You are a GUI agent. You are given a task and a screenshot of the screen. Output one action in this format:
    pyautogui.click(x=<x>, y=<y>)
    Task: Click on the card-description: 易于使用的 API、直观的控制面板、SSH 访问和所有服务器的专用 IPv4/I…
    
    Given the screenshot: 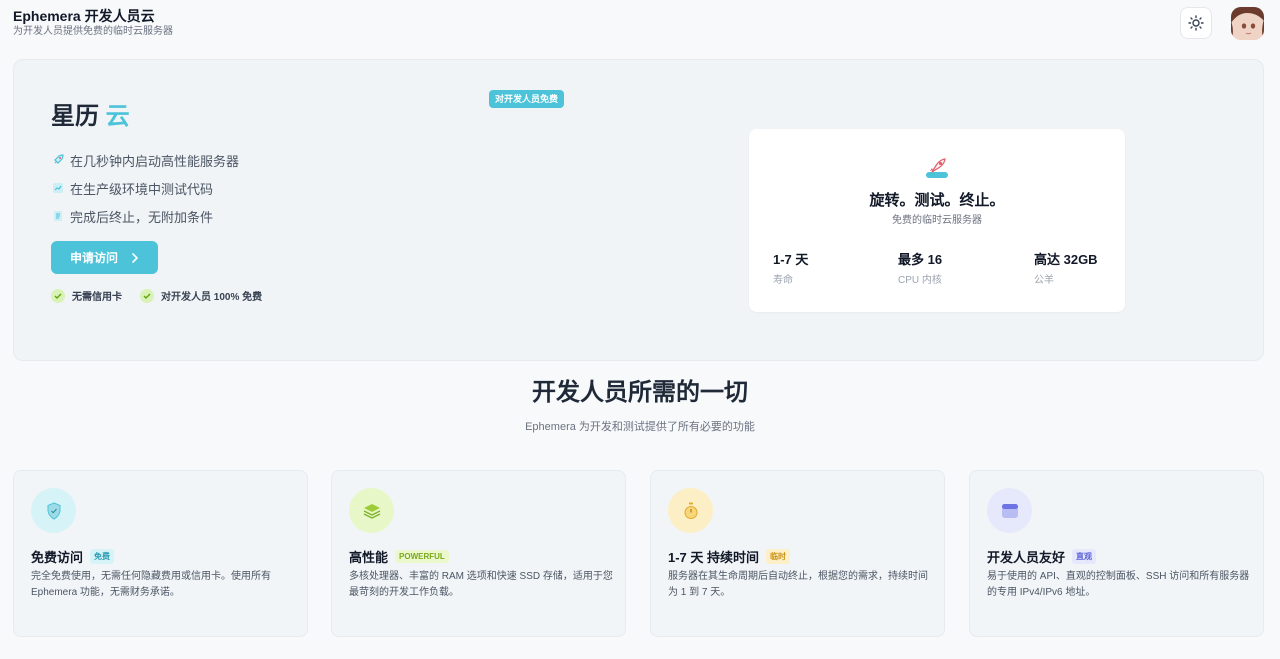 What is the action you would take?
    pyautogui.click(x=1118, y=584)
    